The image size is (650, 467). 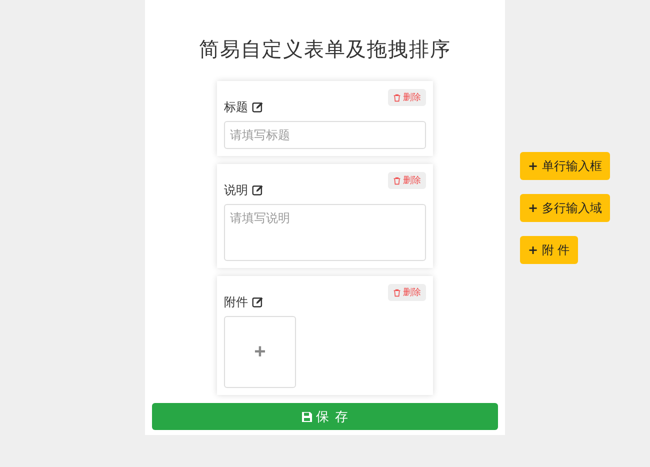 I want to click on add-field-button: + 单行输入框, so click(x=565, y=166).